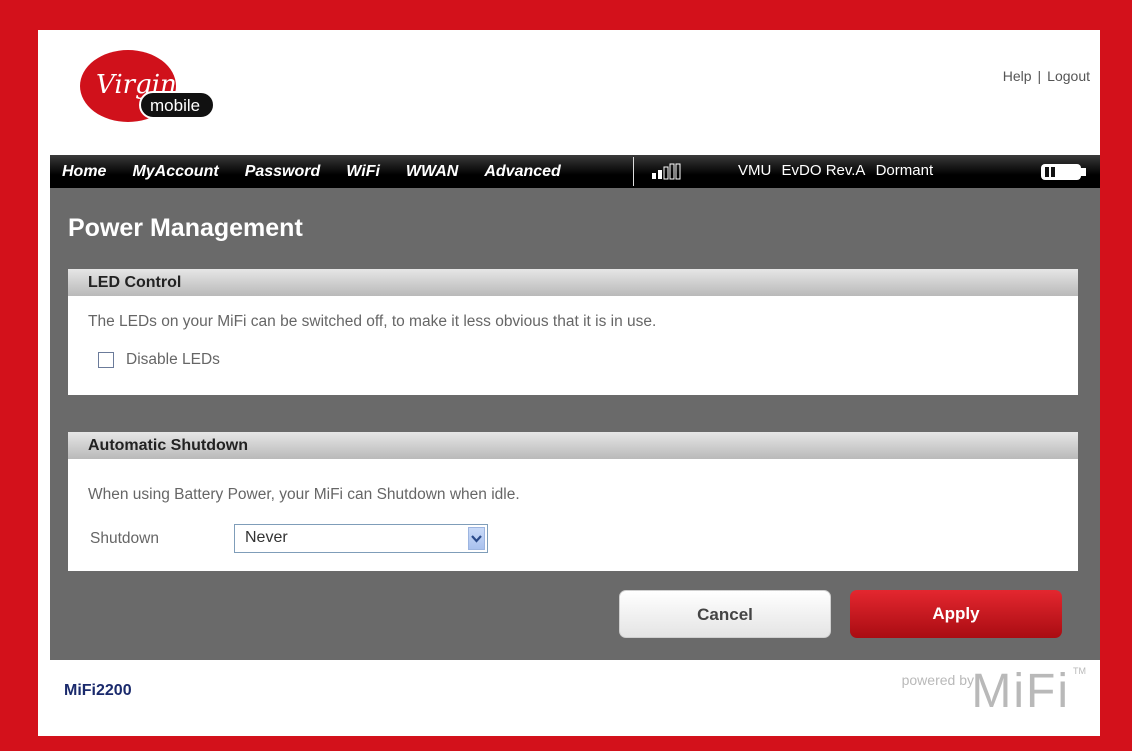  What do you see at coordinates (823, 170) in the screenshot?
I see `network-status: EvDO Rev.A` at bounding box center [823, 170].